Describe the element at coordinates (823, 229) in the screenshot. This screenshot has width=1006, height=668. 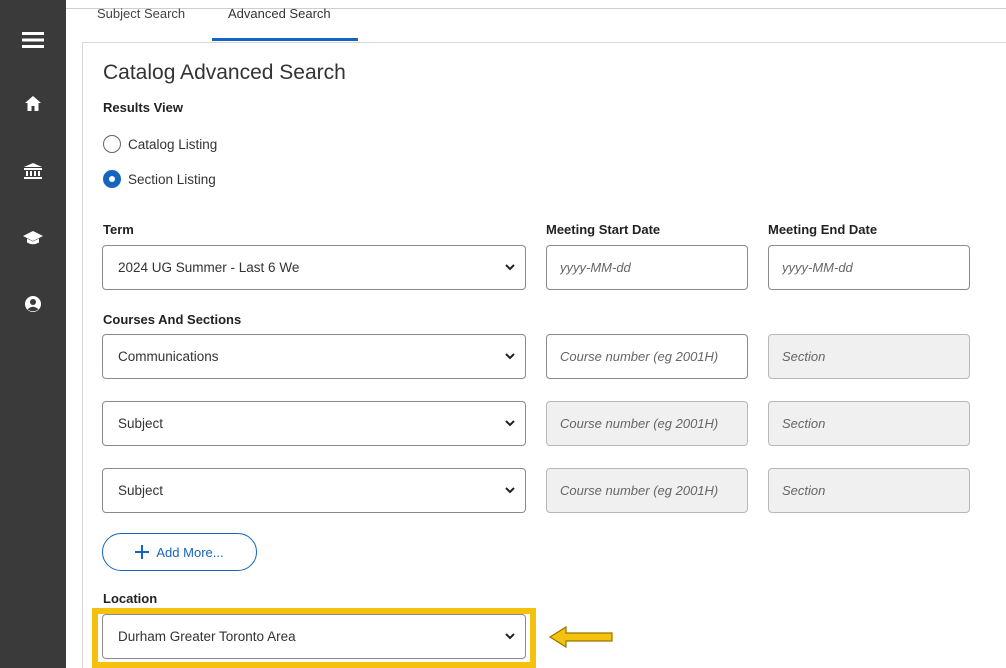
I see `meeting-end-label: Meeting End Date` at that location.